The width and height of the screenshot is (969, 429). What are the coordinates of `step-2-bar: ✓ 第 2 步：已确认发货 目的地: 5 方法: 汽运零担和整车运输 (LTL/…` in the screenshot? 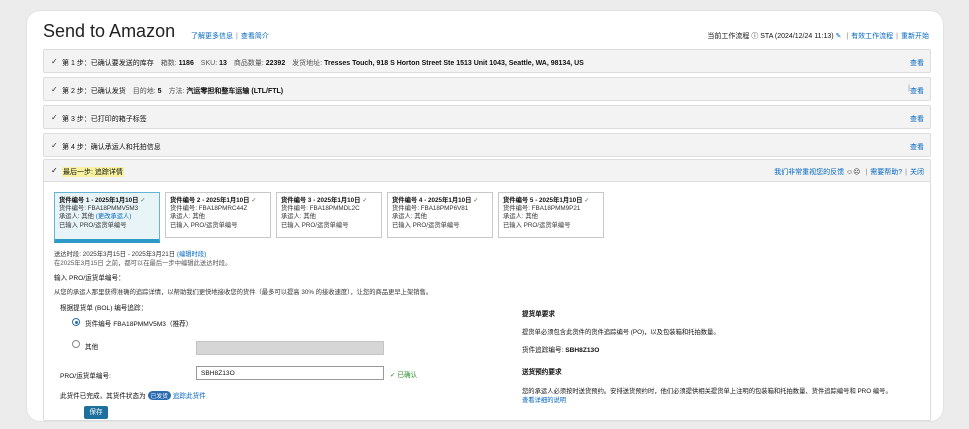 It's located at (487, 89).